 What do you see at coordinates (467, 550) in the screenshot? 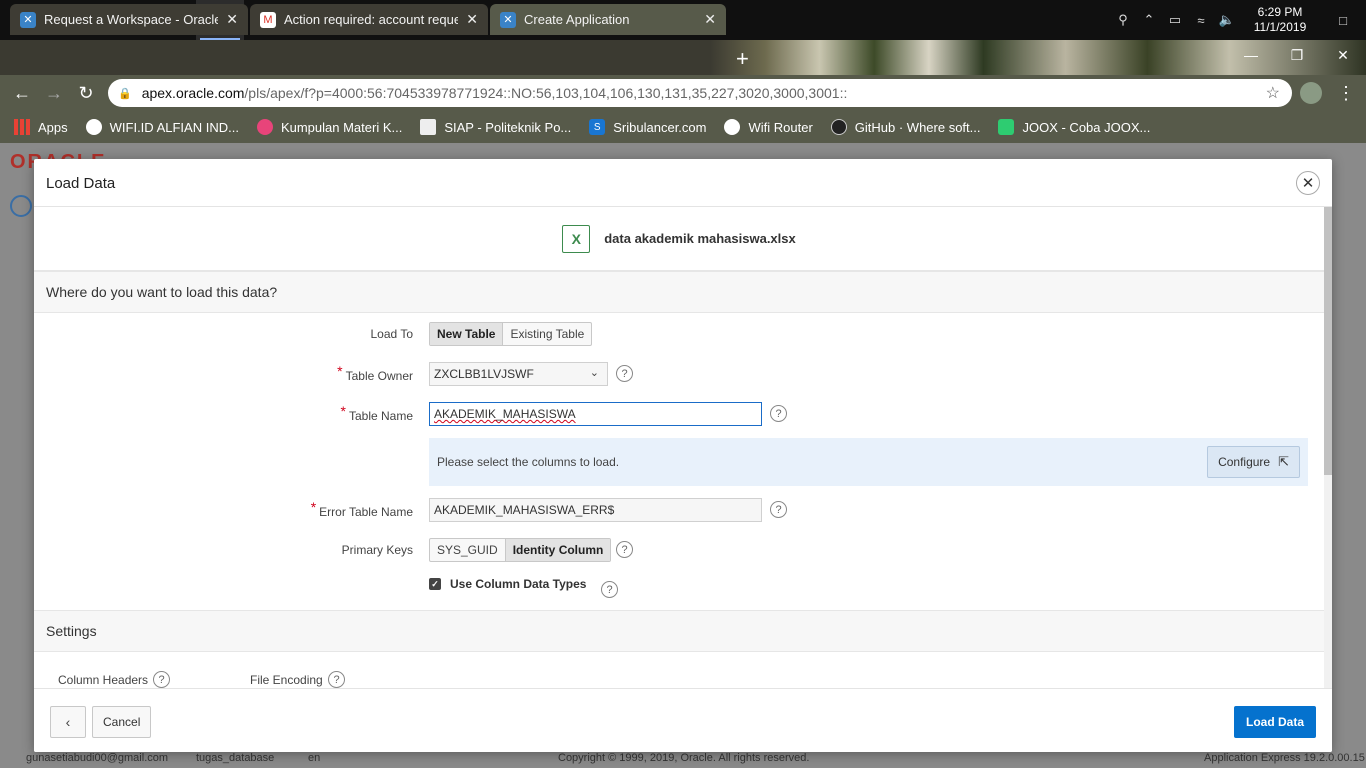
I see `sys-guid-option: SYS_GUID` at bounding box center [467, 550].